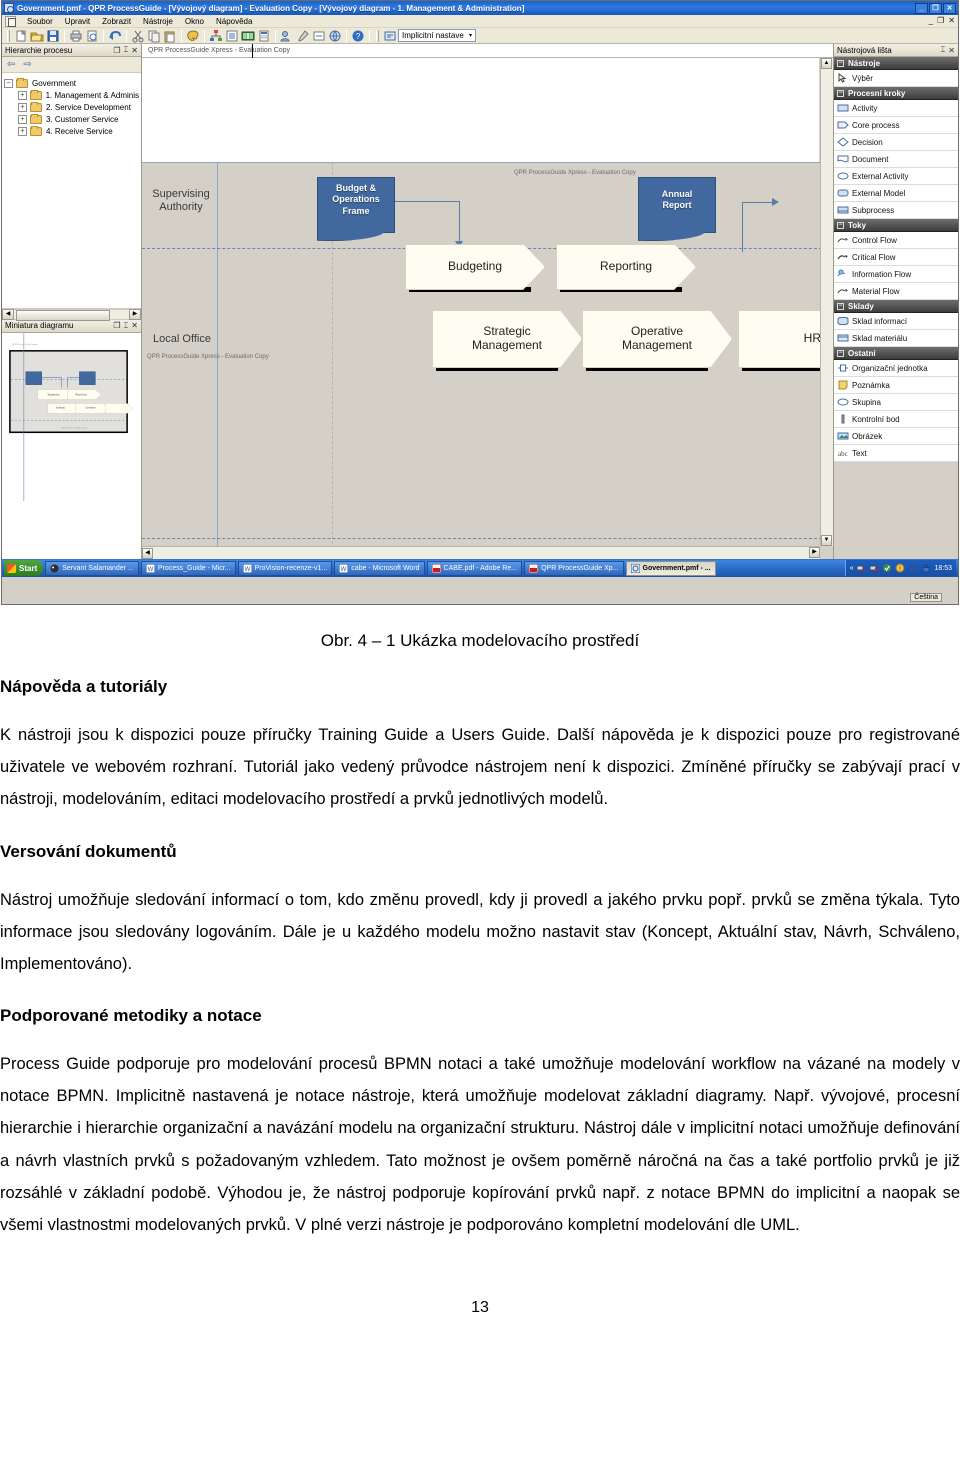 This screenshot has height=1459, width=960. What do you see at coordinates (71, 107) in the screenshot?
I see `tree-node-service-development: + 2. Service Development` at bounding box center [71, 107].